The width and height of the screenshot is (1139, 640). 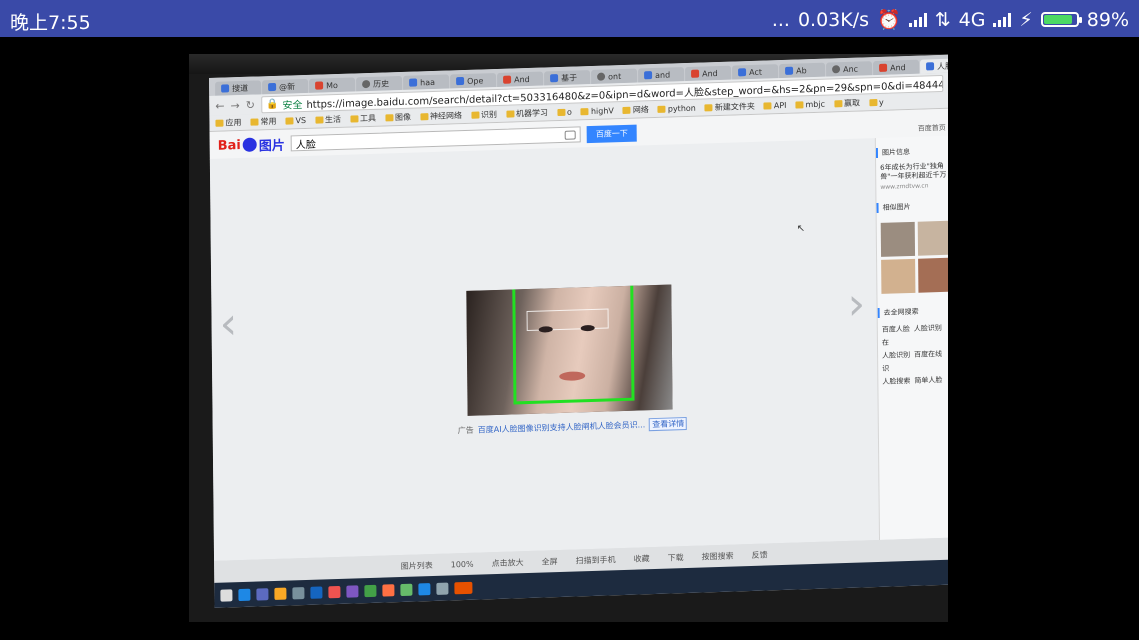 I want to click on start-icon, so click(x=226, y=595).